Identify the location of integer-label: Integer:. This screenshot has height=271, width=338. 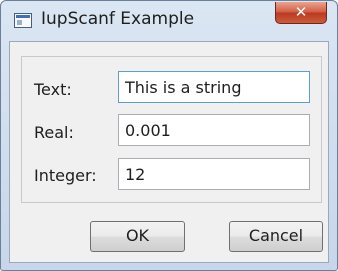
(65, 175).